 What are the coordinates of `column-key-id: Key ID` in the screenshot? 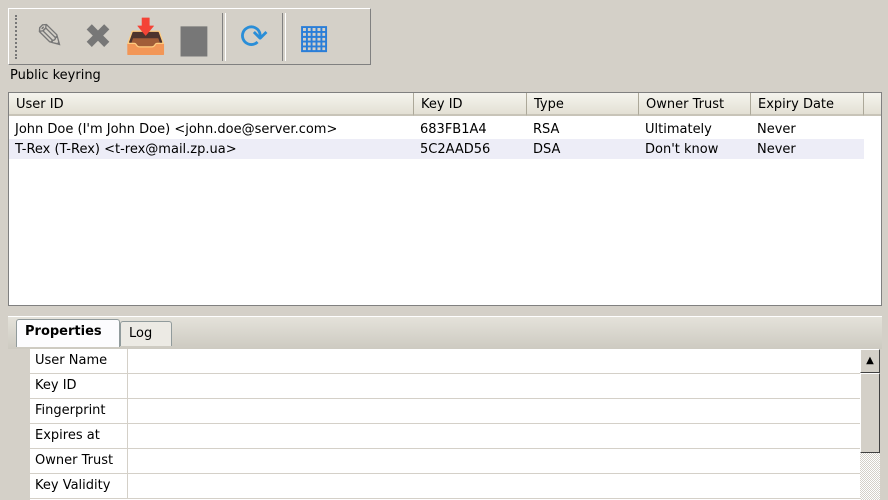 It's located at (470, 104).